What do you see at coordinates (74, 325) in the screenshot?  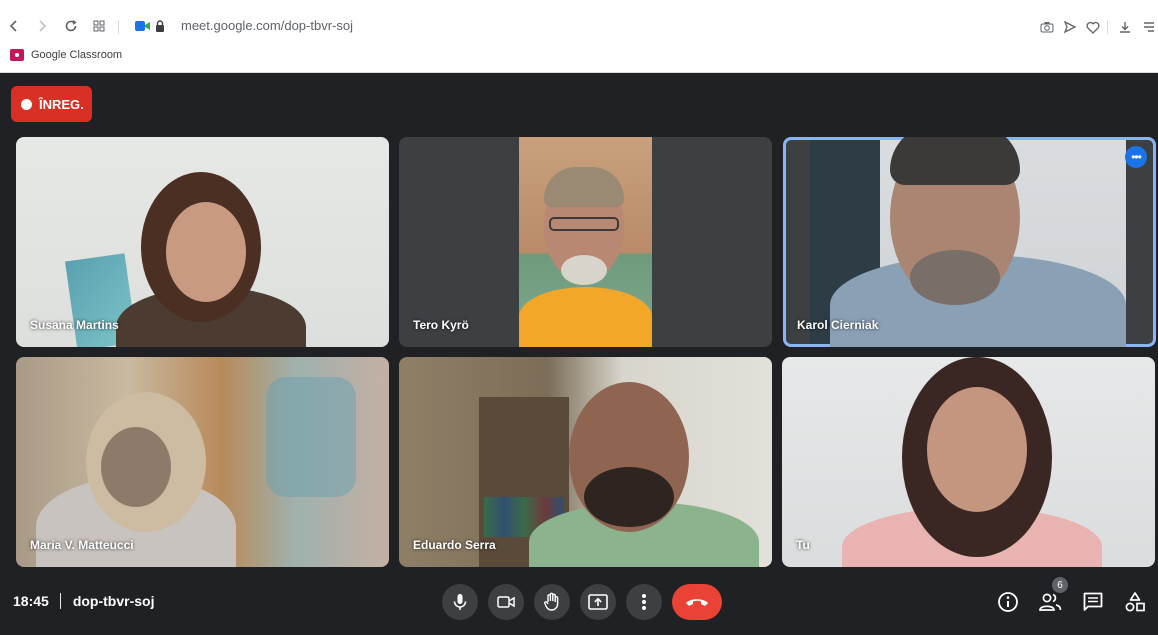 I see `participant-name: Susana Martins` at bounding box center [74, 325].